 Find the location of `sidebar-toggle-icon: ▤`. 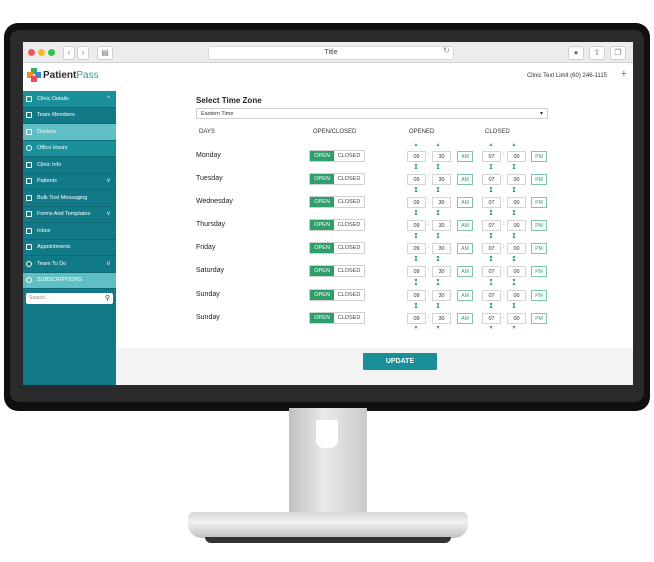

sidebar-toggle-icon: ▤ is located at coordinates (105, 53).